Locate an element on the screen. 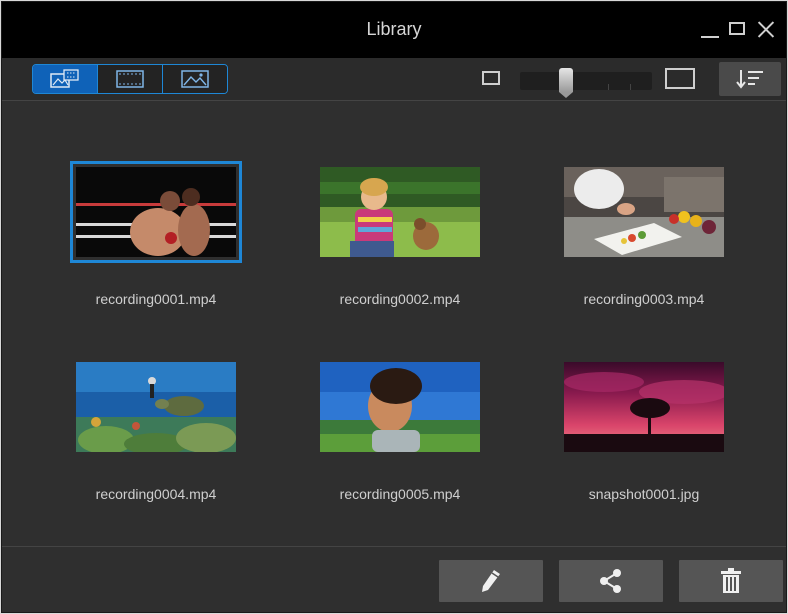  pencil-icon is located at coordinates (491, 581).